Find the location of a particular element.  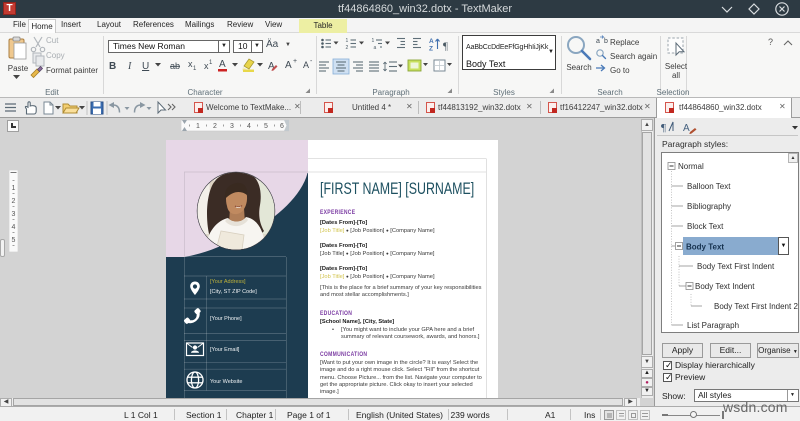

svg-text: Body Text First Indent is located at coordinates (736, 266).